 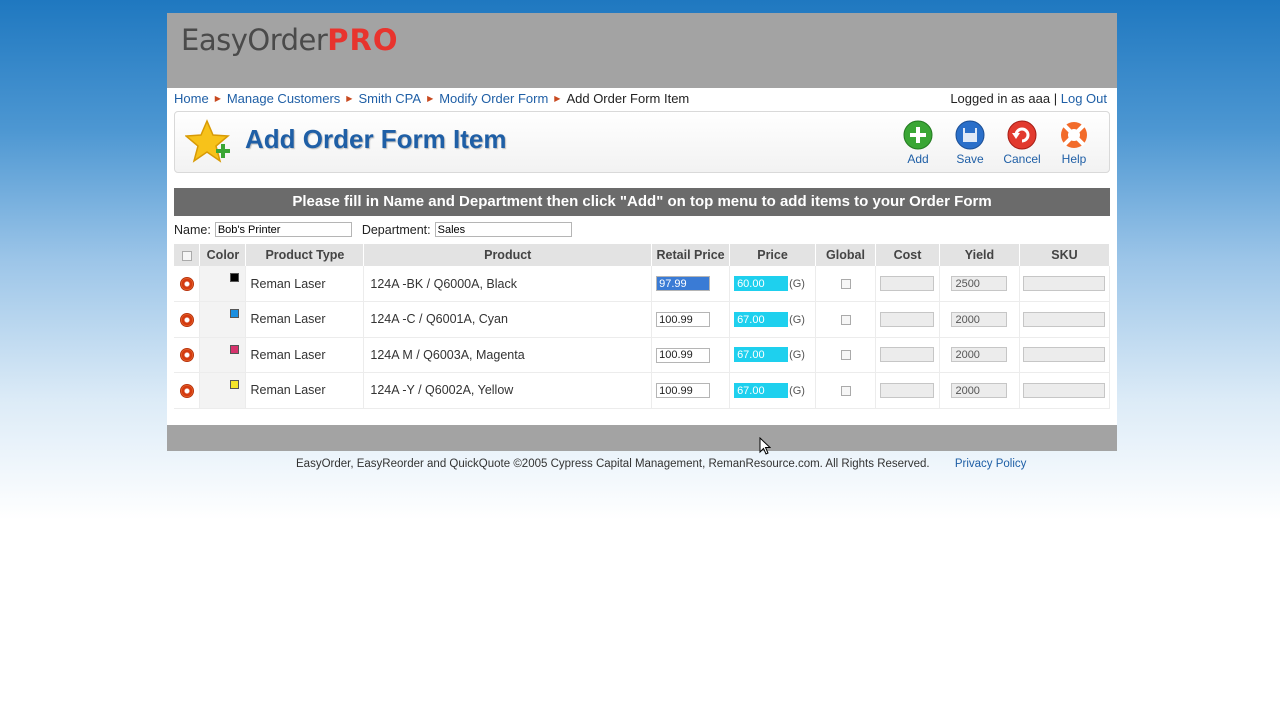 I want to click on breadcrumb-smith-cpa: Smith CPA, so click(x=389, y=98).